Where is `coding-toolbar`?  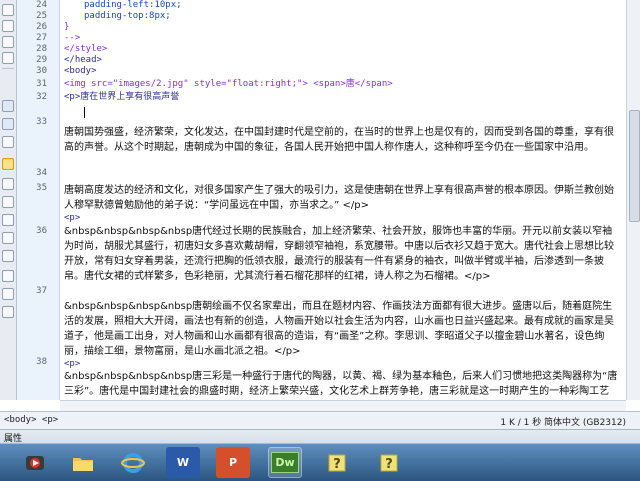 coding-toolbar is located at coordinates (8, 200).